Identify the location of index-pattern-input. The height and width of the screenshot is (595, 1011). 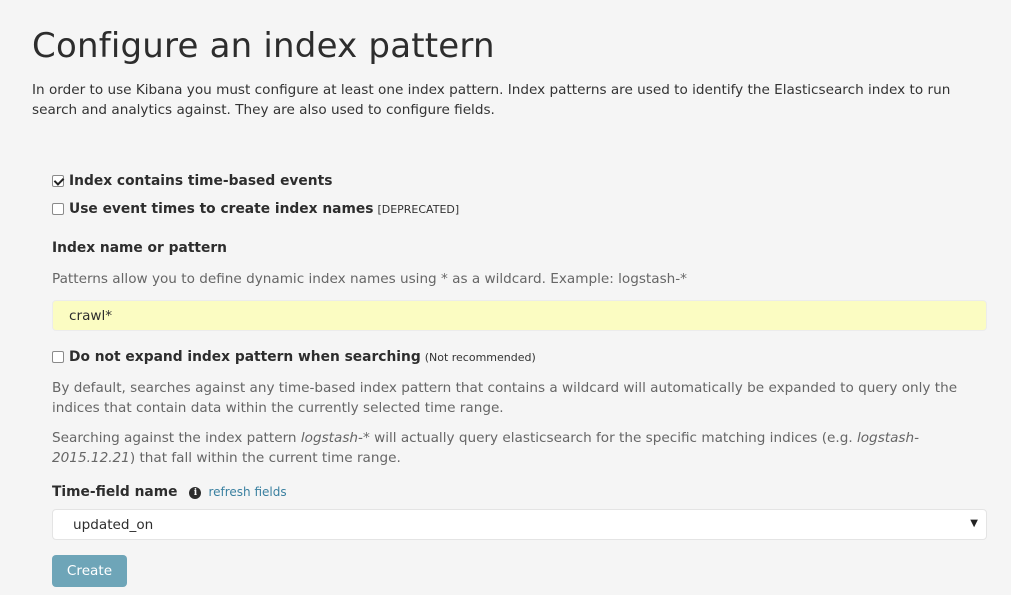
(519, 315).